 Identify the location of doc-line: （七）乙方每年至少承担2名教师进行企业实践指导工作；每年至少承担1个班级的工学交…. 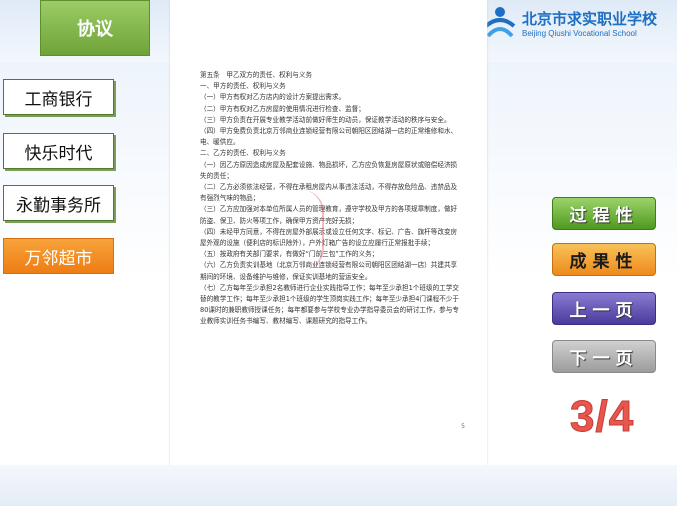
(329, 304).